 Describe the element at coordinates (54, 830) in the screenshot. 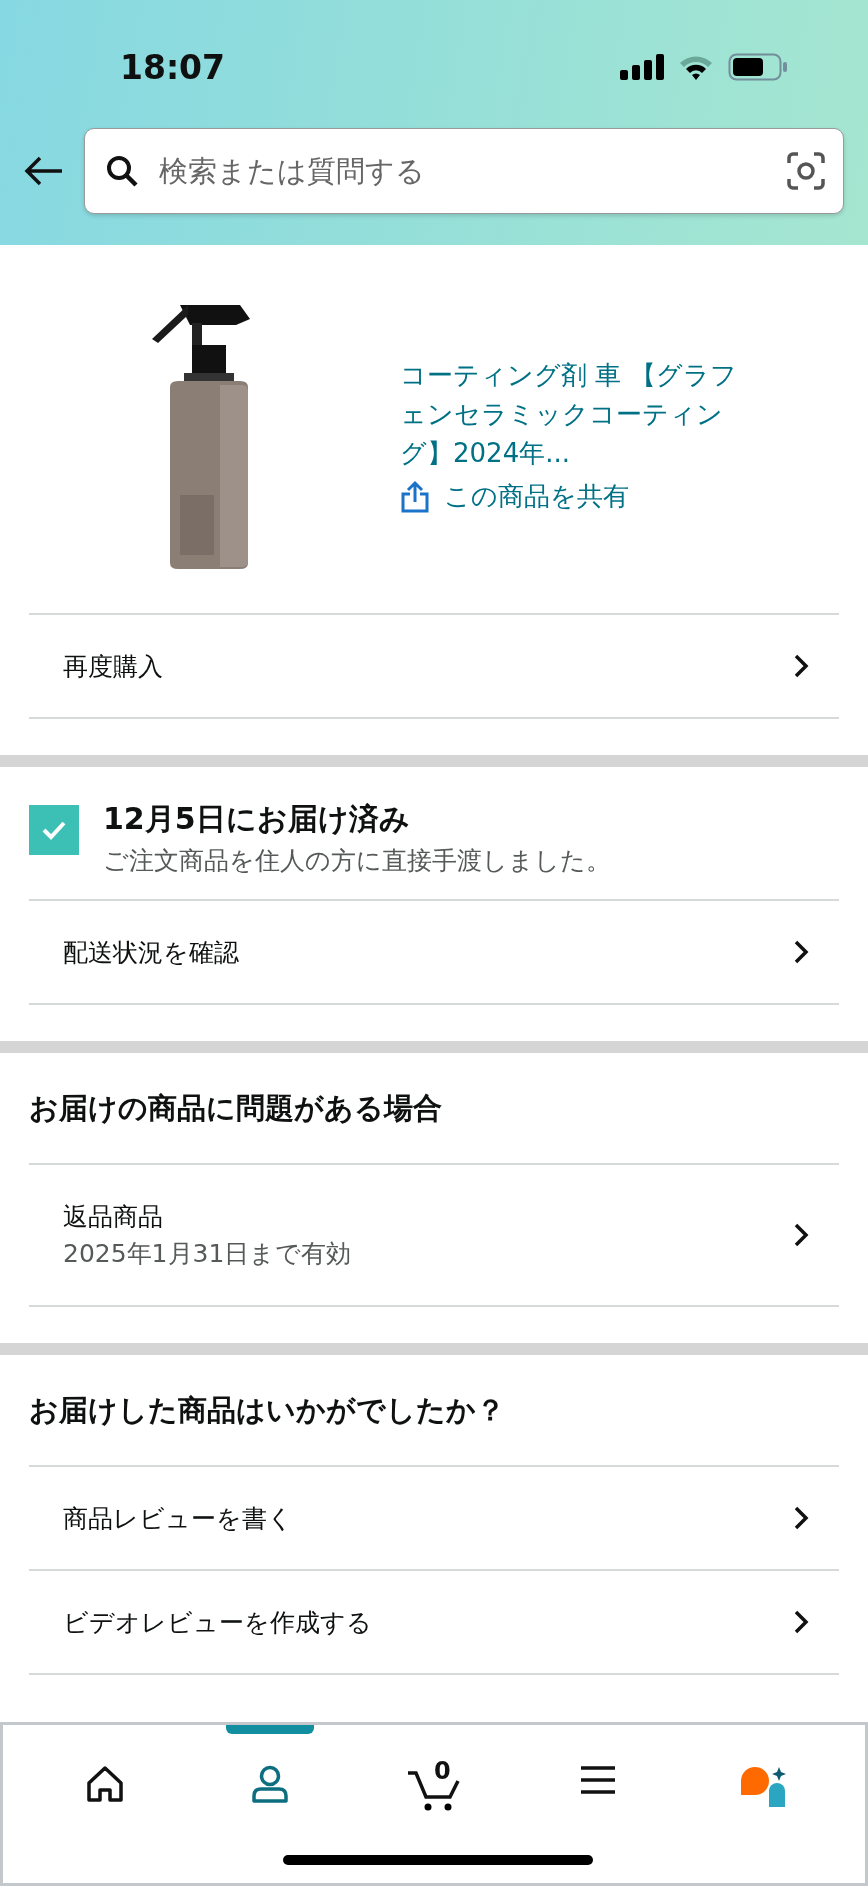

I see `checkmark-icon` at that location.